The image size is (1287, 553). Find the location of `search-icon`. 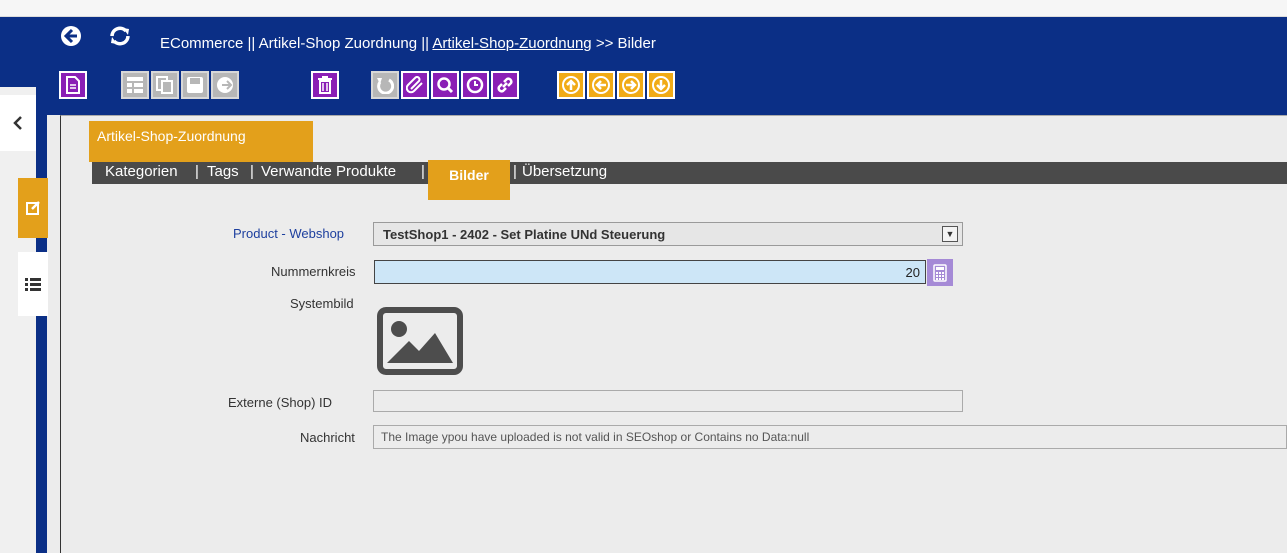

search-icon is located at coordinates (445, 85).